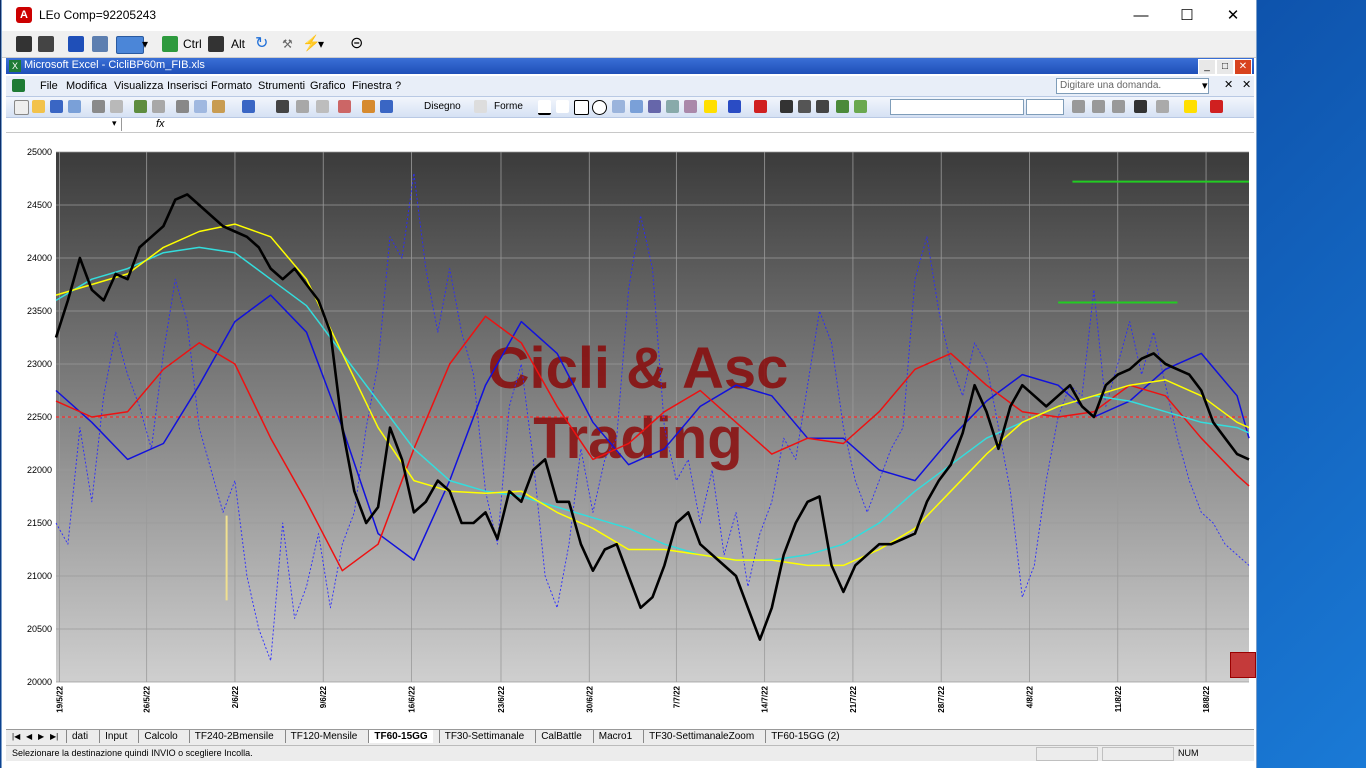  Describe the element at coordinates (654, 106) in the screenshot. I see `diagram-icon` at that location.